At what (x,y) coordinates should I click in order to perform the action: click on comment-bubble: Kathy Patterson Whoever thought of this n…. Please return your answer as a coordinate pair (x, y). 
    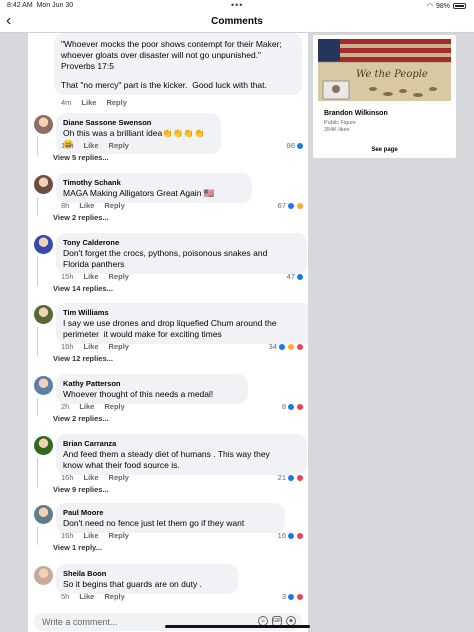
    Looking at the image, I should click on (152, 389).